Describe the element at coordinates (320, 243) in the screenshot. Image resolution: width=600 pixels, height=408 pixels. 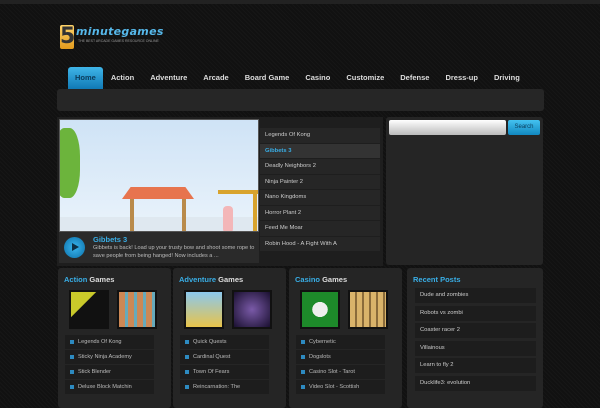
I see `featured-list-item: Robin Hood - A Fight With A` at that location.